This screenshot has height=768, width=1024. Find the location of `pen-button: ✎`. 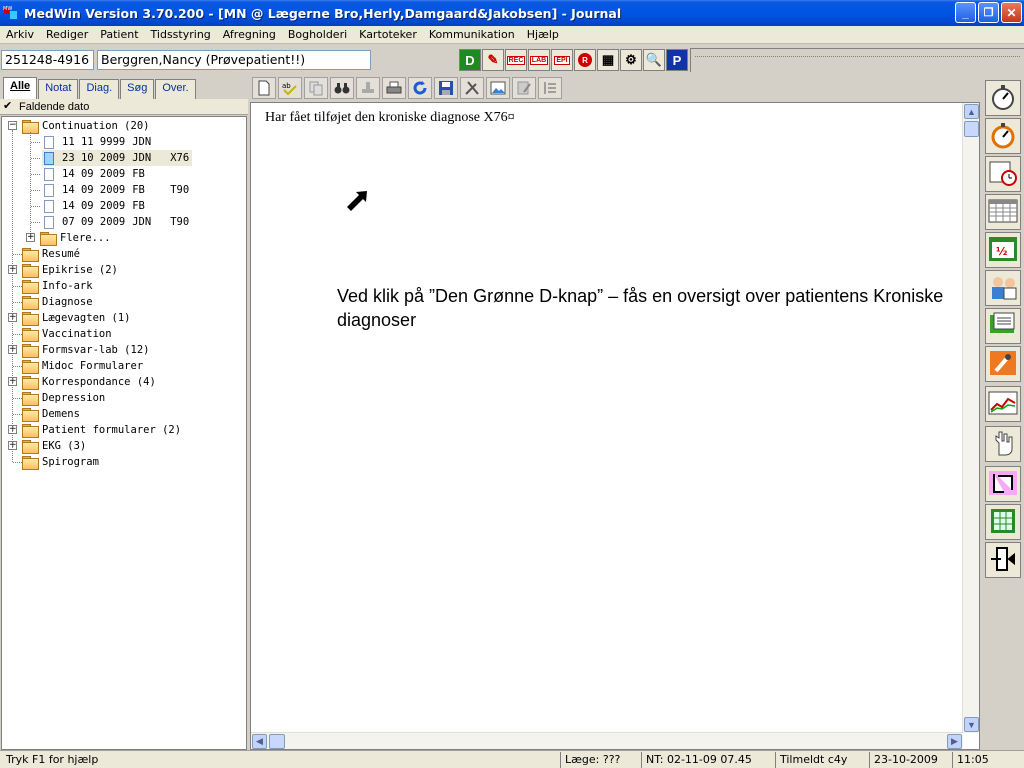

pen-button: ✎ is located at coordinates (493, 60).